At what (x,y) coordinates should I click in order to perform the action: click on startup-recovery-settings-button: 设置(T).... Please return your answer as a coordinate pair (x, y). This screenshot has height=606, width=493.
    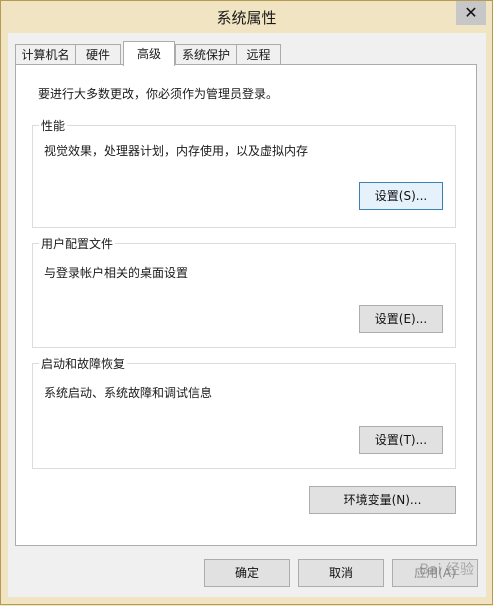
    Looking at the image, I should click on (401, 440).